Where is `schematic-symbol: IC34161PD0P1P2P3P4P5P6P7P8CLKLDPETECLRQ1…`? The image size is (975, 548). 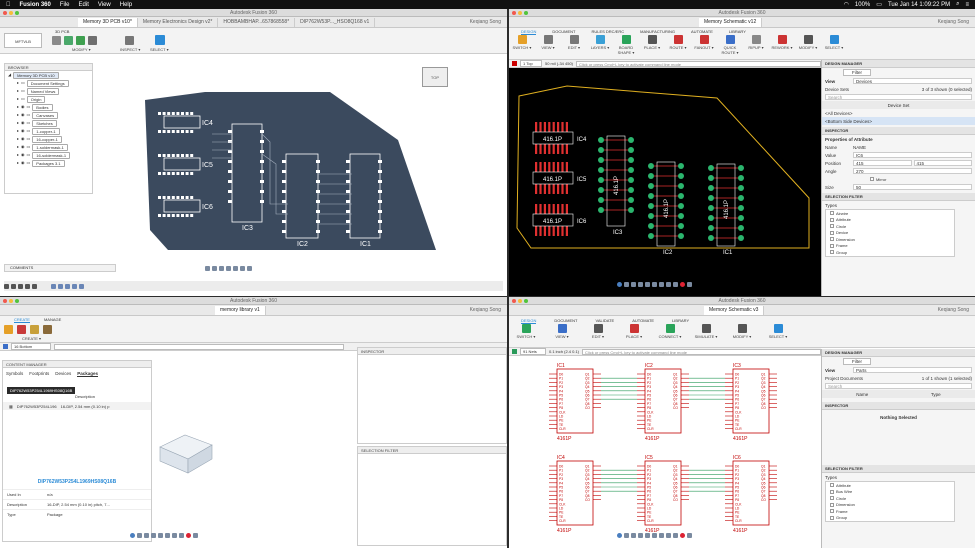 schematic-symbol: IC34161PD0P1P2P3P4P5P6P7P8CLKLDPETECLRQ1… is located at coordinates (751, 402).